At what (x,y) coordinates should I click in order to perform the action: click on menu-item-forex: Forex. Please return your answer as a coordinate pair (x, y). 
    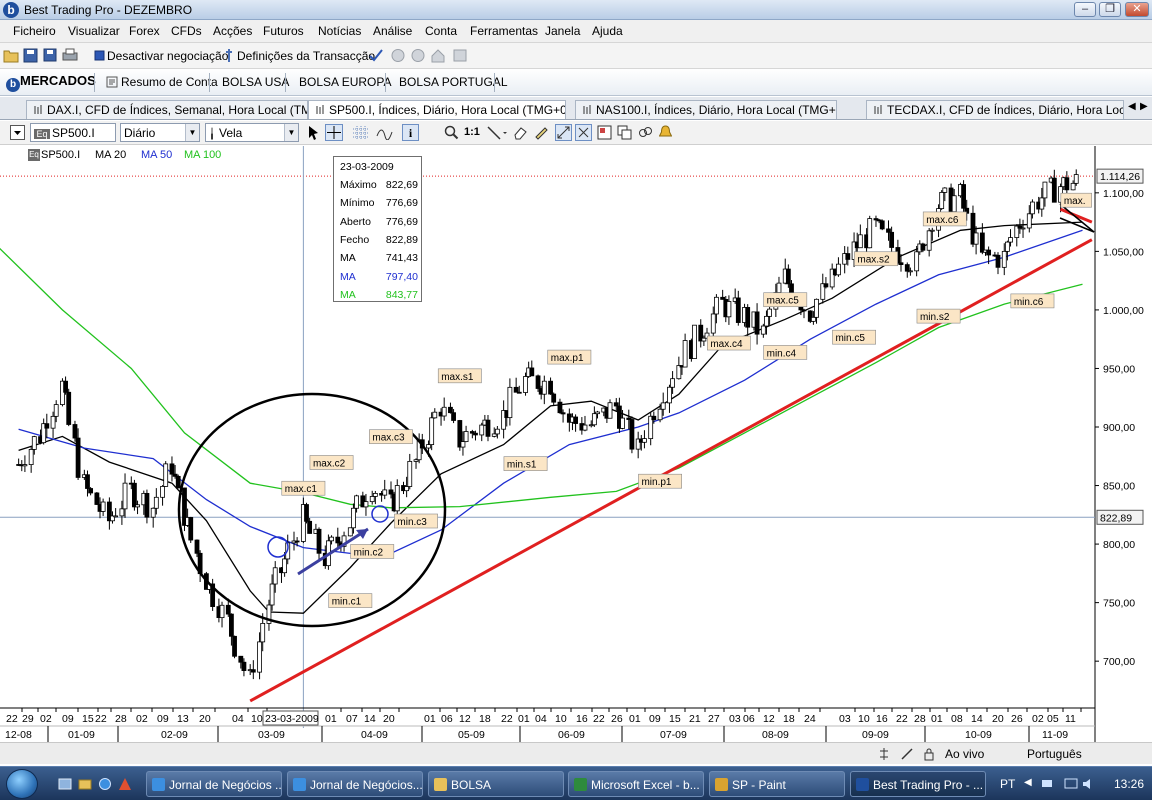
    Looking at the image, I should click on (144, 31).